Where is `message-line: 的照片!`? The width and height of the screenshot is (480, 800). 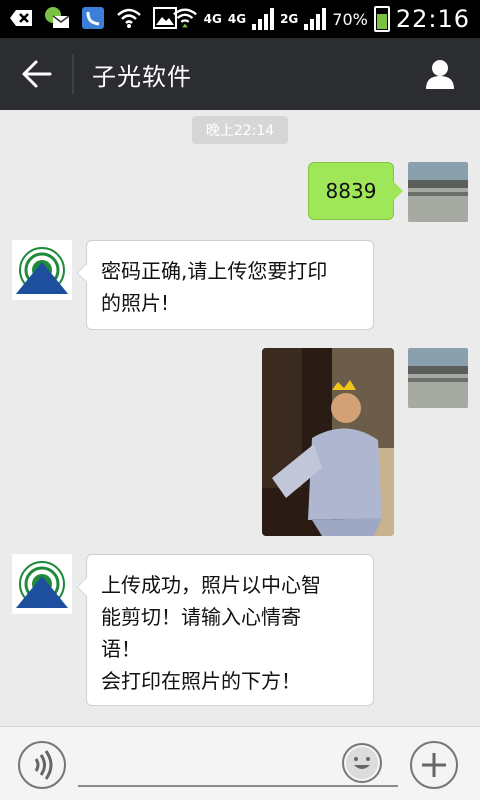
message-line: 的照片! is located at coordinates (135, 303).